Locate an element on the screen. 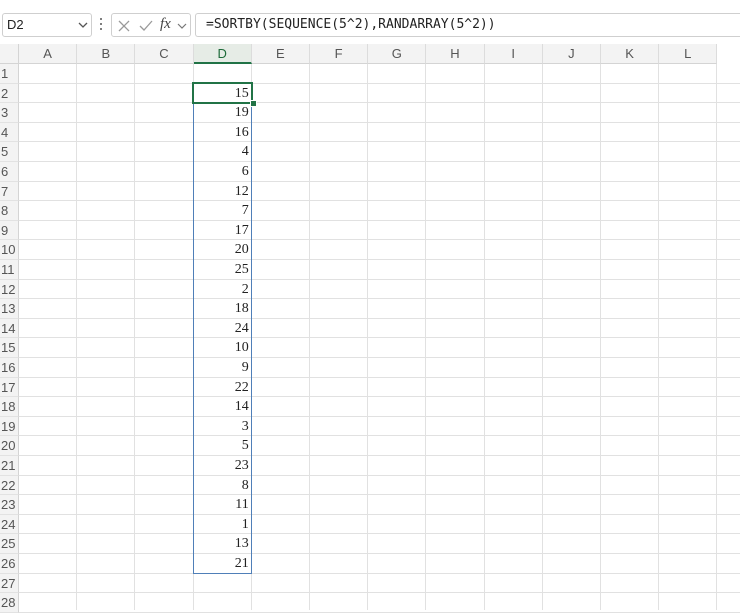 This screenshot has width=740, height=613. row-header-20: 20 is located at coordinates (9, 446).